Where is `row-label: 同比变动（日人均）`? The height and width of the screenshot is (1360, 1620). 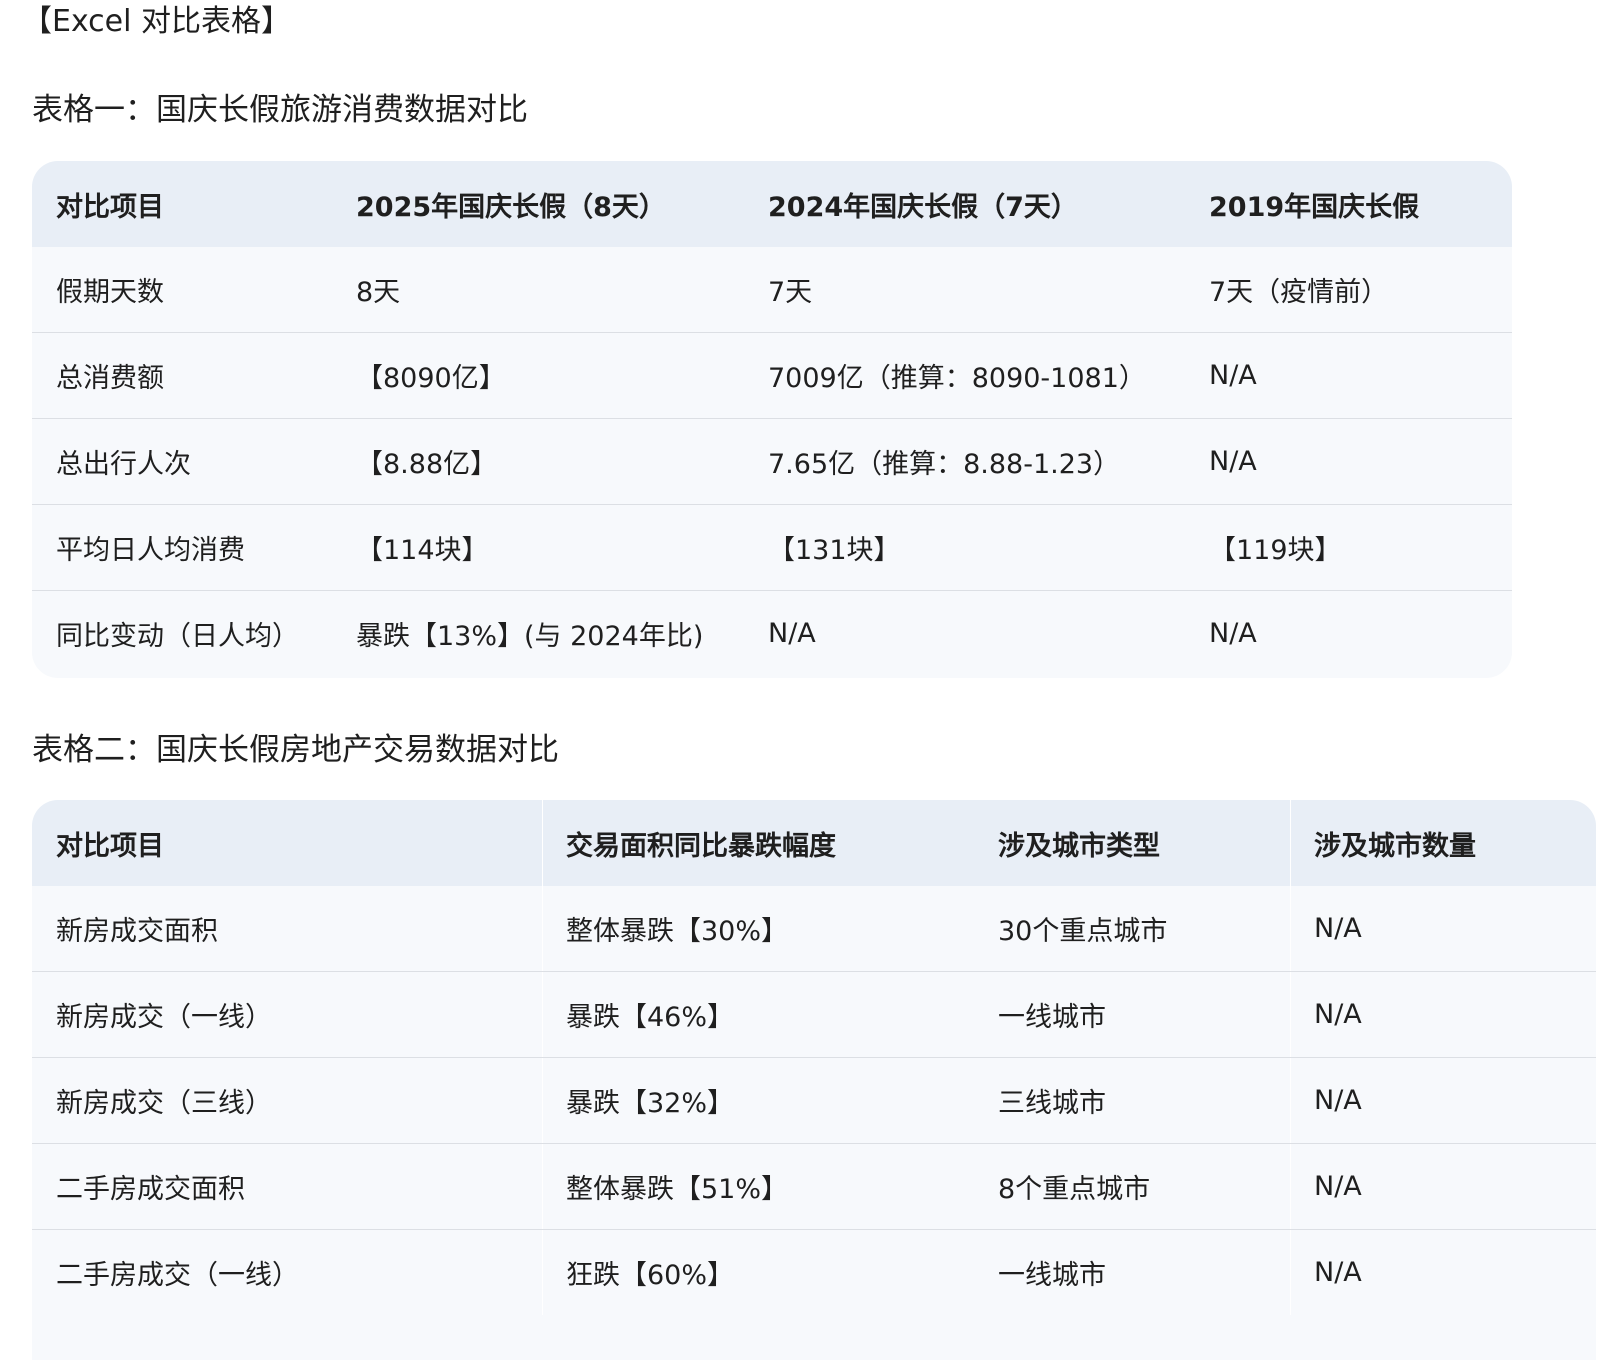
row-label: 同比变动（日人均） is located at coordinates (182, 633).